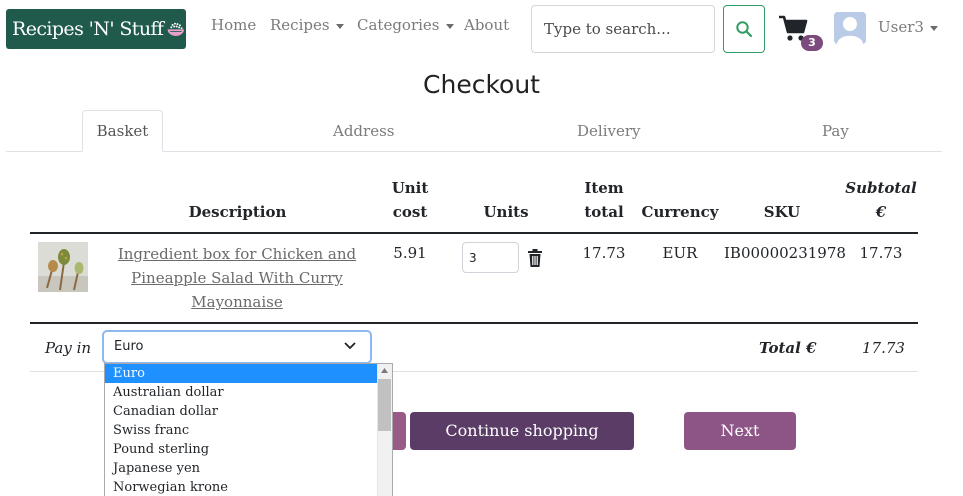 The height and width of the screenshot is (496, 963). I want to click on currency-option: Swiss franc, so click(248, 430).